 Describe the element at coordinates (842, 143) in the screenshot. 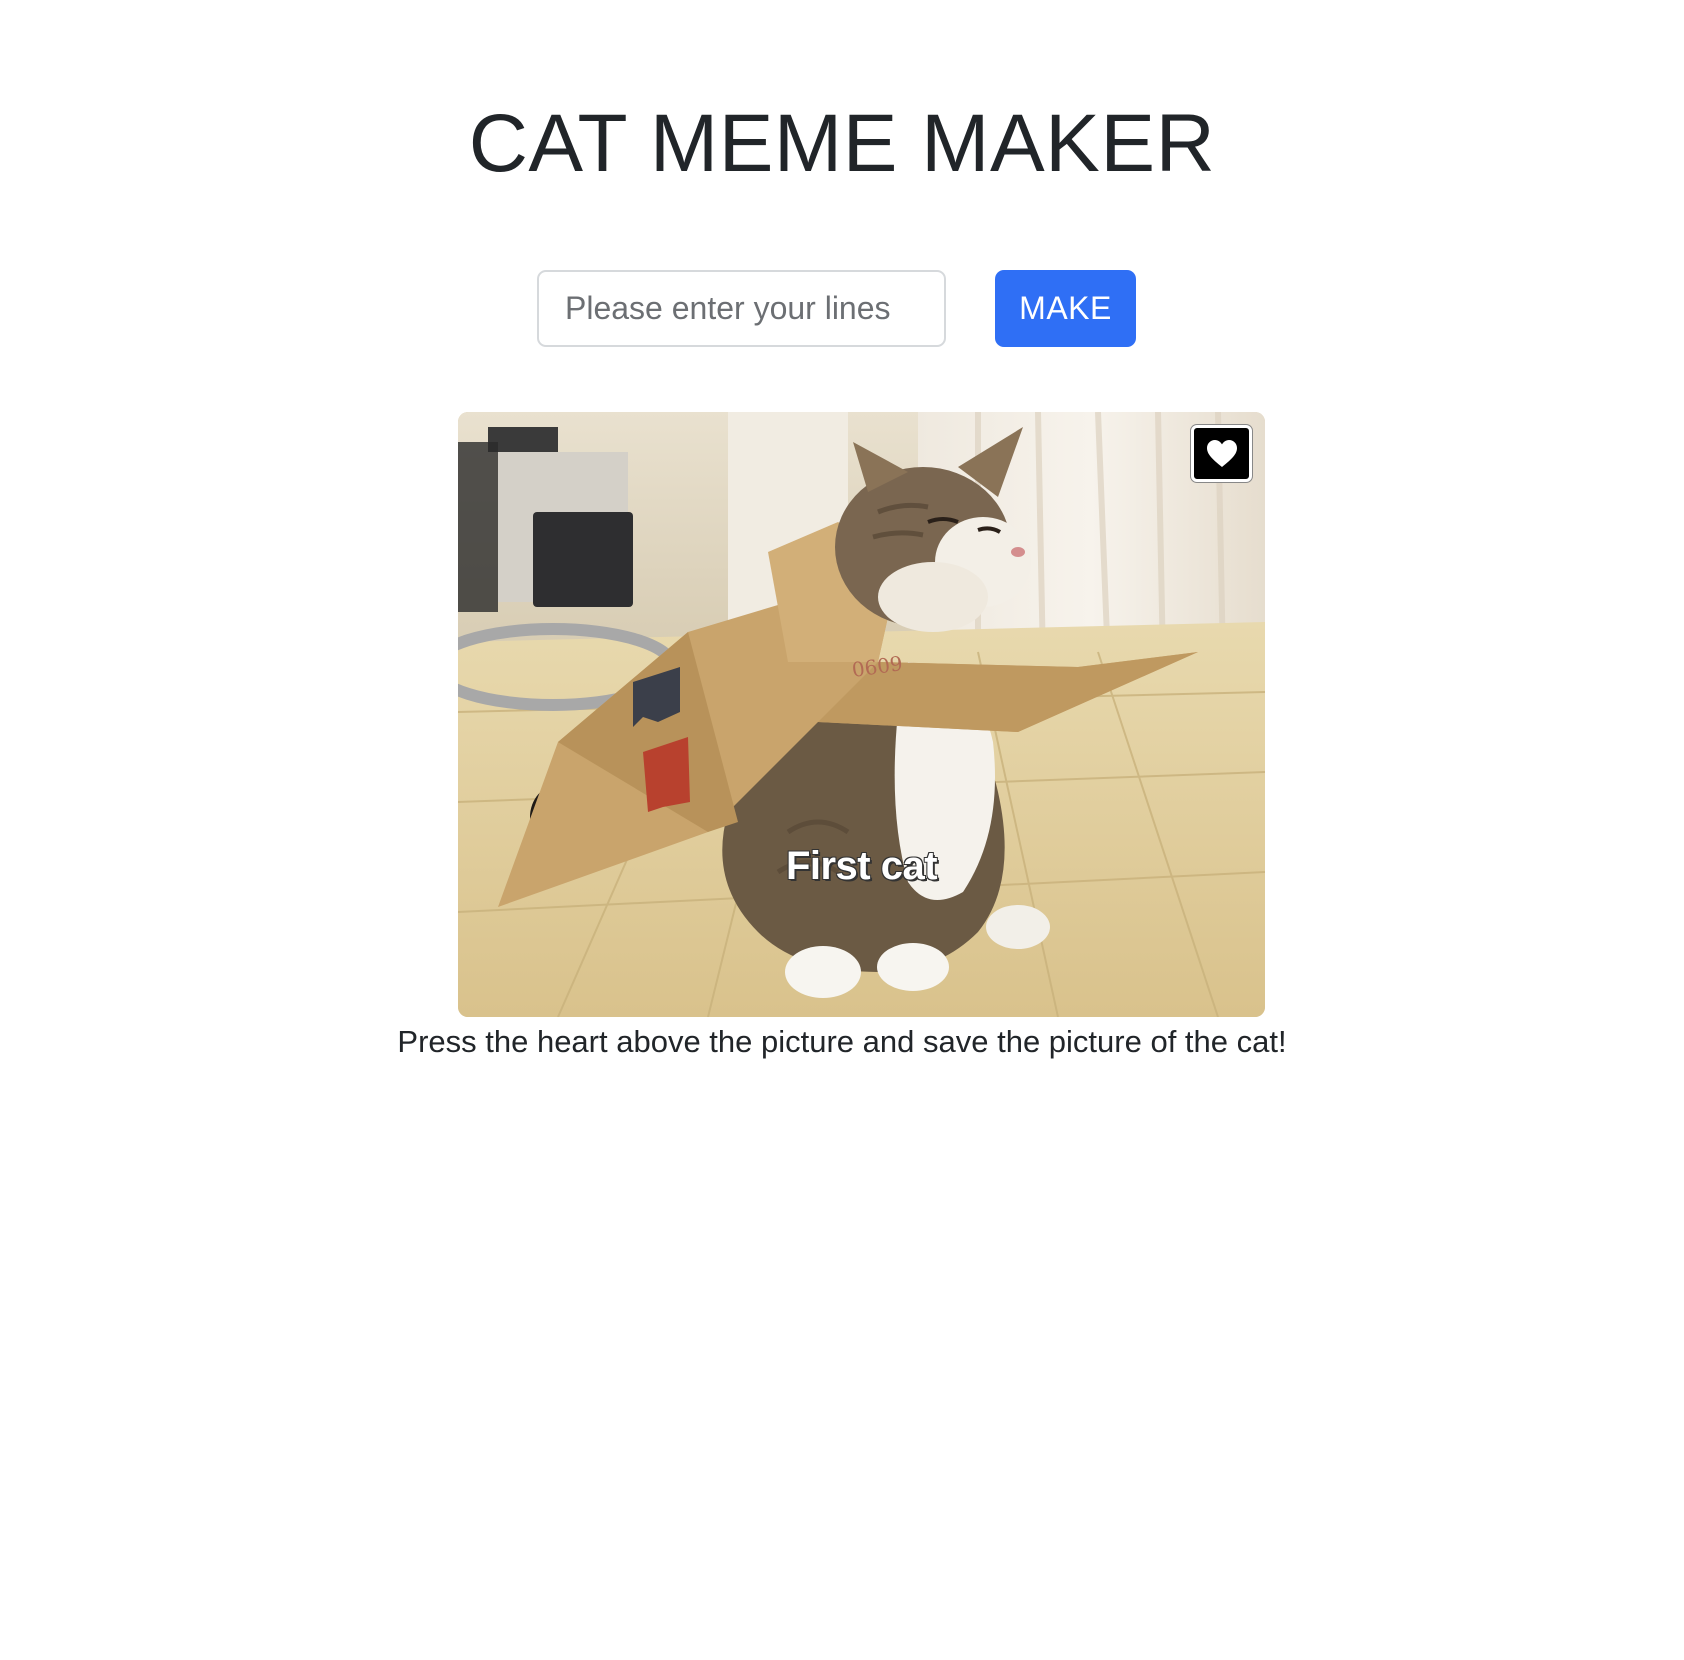

I see `page-title: CAT MEME MAKER` at that location.